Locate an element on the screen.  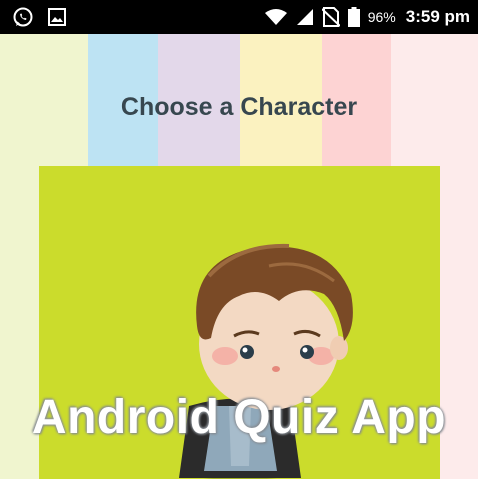
clock: 3:59 pm is located at coordinates (437, 16).